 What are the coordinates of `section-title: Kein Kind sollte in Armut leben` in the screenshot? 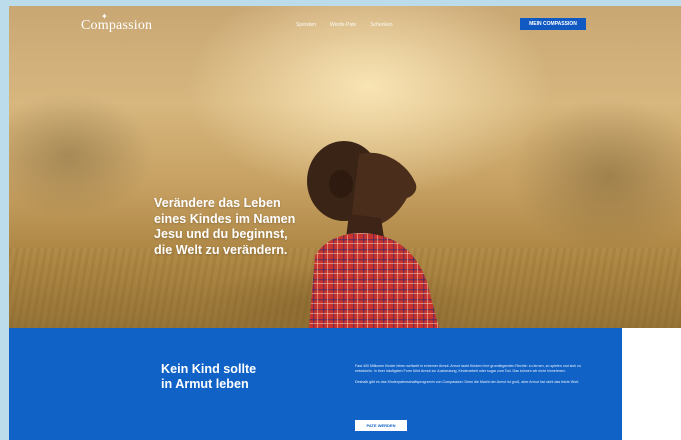 It's located at (241, 377).